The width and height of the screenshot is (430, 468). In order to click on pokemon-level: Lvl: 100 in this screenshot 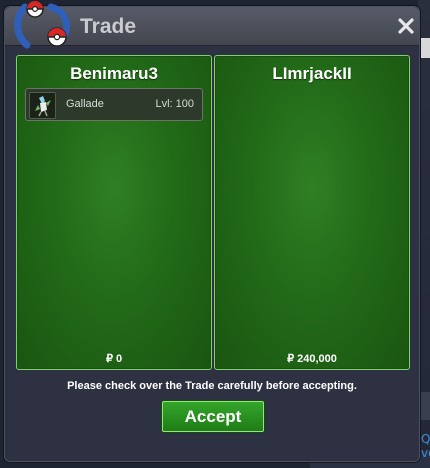, I will do `click(174, 104)`.